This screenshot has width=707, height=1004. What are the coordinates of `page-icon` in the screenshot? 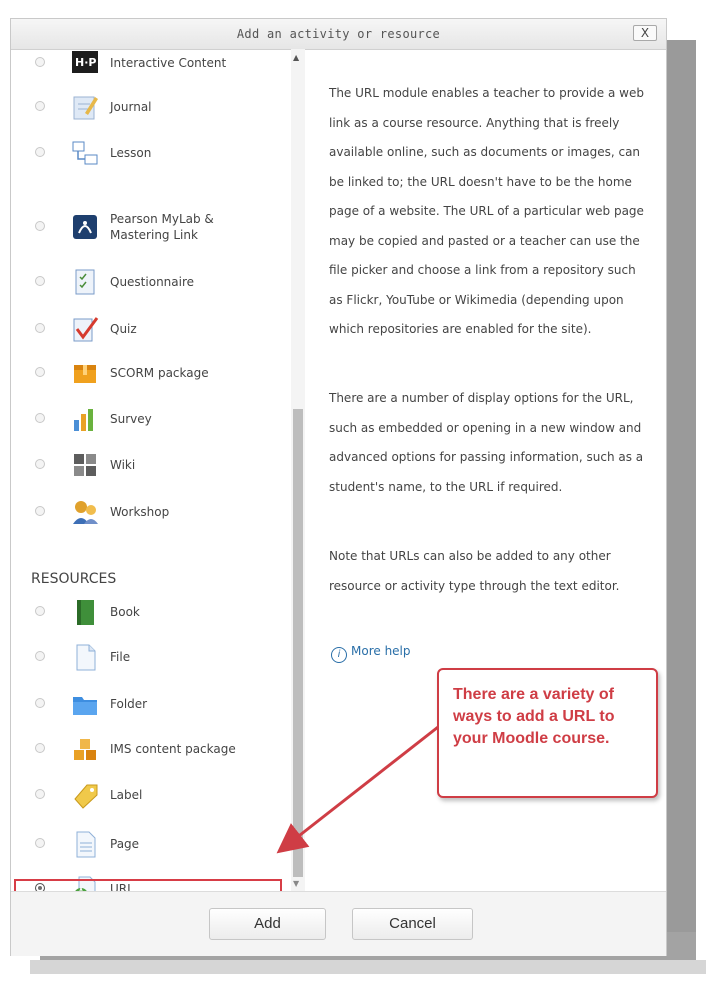 It's located at (85, 844).